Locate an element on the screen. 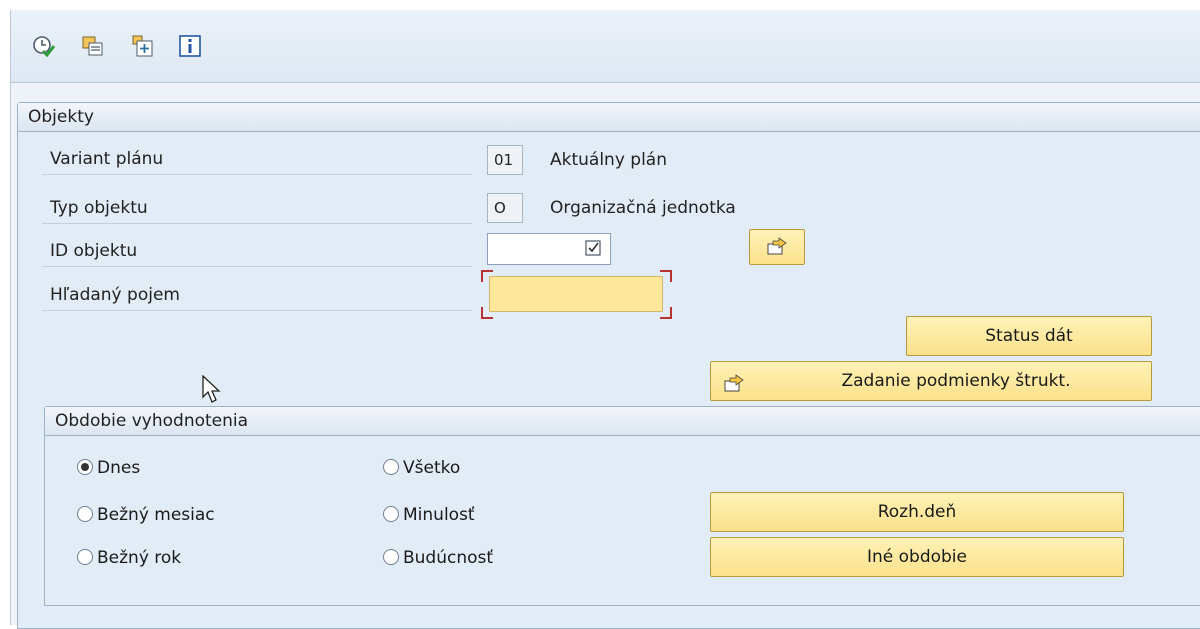  status-data-button: Status dát is located at coordinates (1029, 336).